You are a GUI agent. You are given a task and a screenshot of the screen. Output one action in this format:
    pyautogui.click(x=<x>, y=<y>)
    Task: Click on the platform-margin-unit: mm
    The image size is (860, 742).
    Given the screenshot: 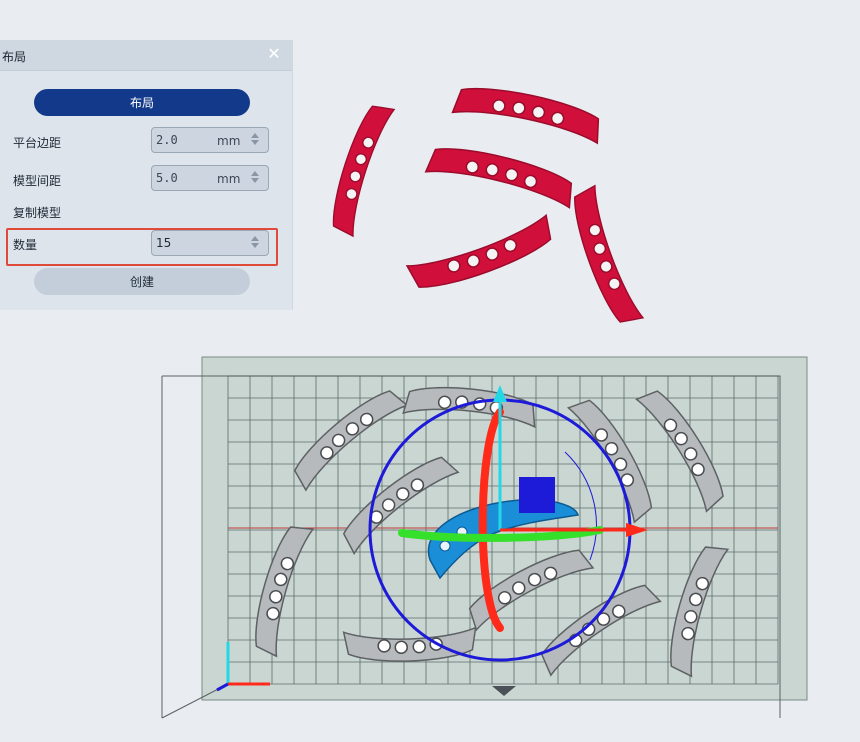 What is the action you would take?
    pyautogui.click(x=229, y=141)
    